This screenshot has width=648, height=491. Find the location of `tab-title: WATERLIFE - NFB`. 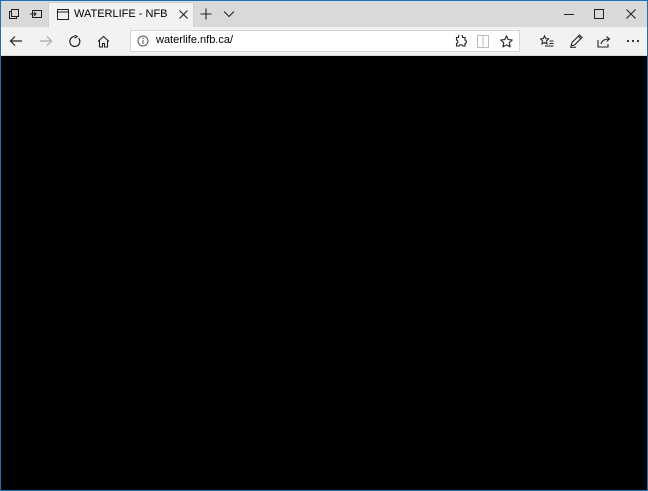

tab-title: WATERLIFE - NFB is located at coordinates (121, 14).